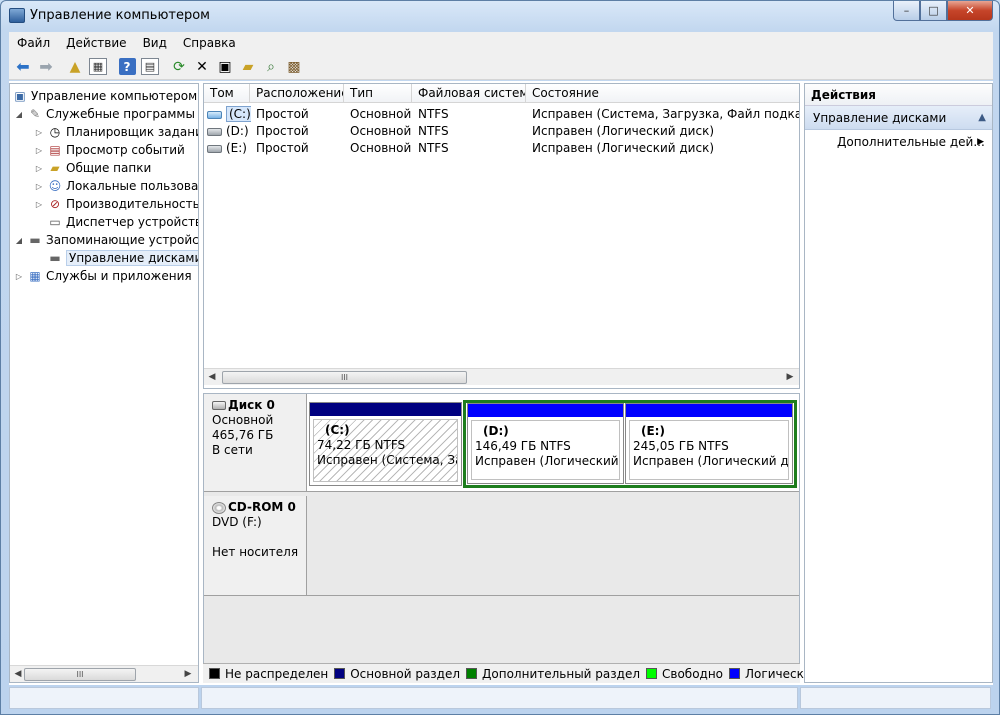 Image resolution: width=1000 pixels, height=715 pixels. Describe the element at coordinates (96, 43) in the screenshot. I see `menu-action: Действие` at that location.